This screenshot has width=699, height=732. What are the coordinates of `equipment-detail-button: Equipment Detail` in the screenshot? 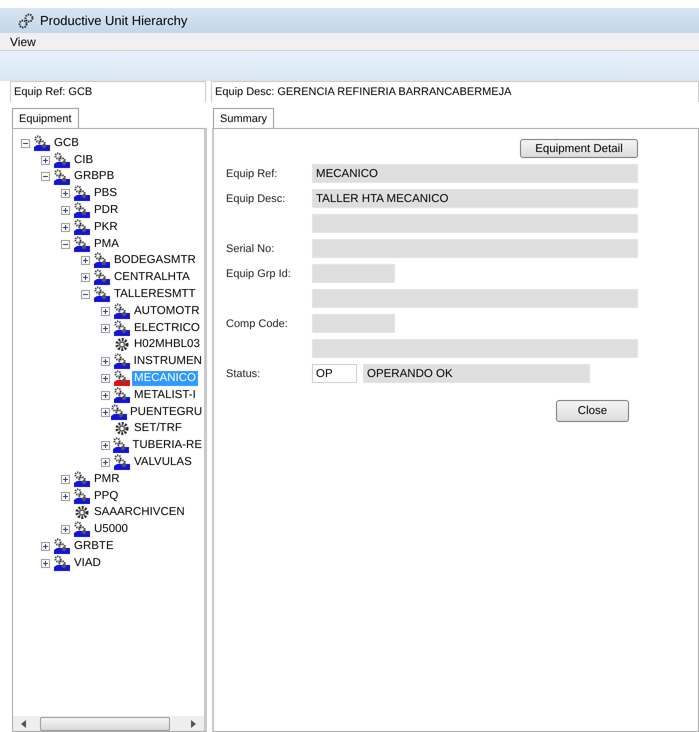 It's located at (579, 148).